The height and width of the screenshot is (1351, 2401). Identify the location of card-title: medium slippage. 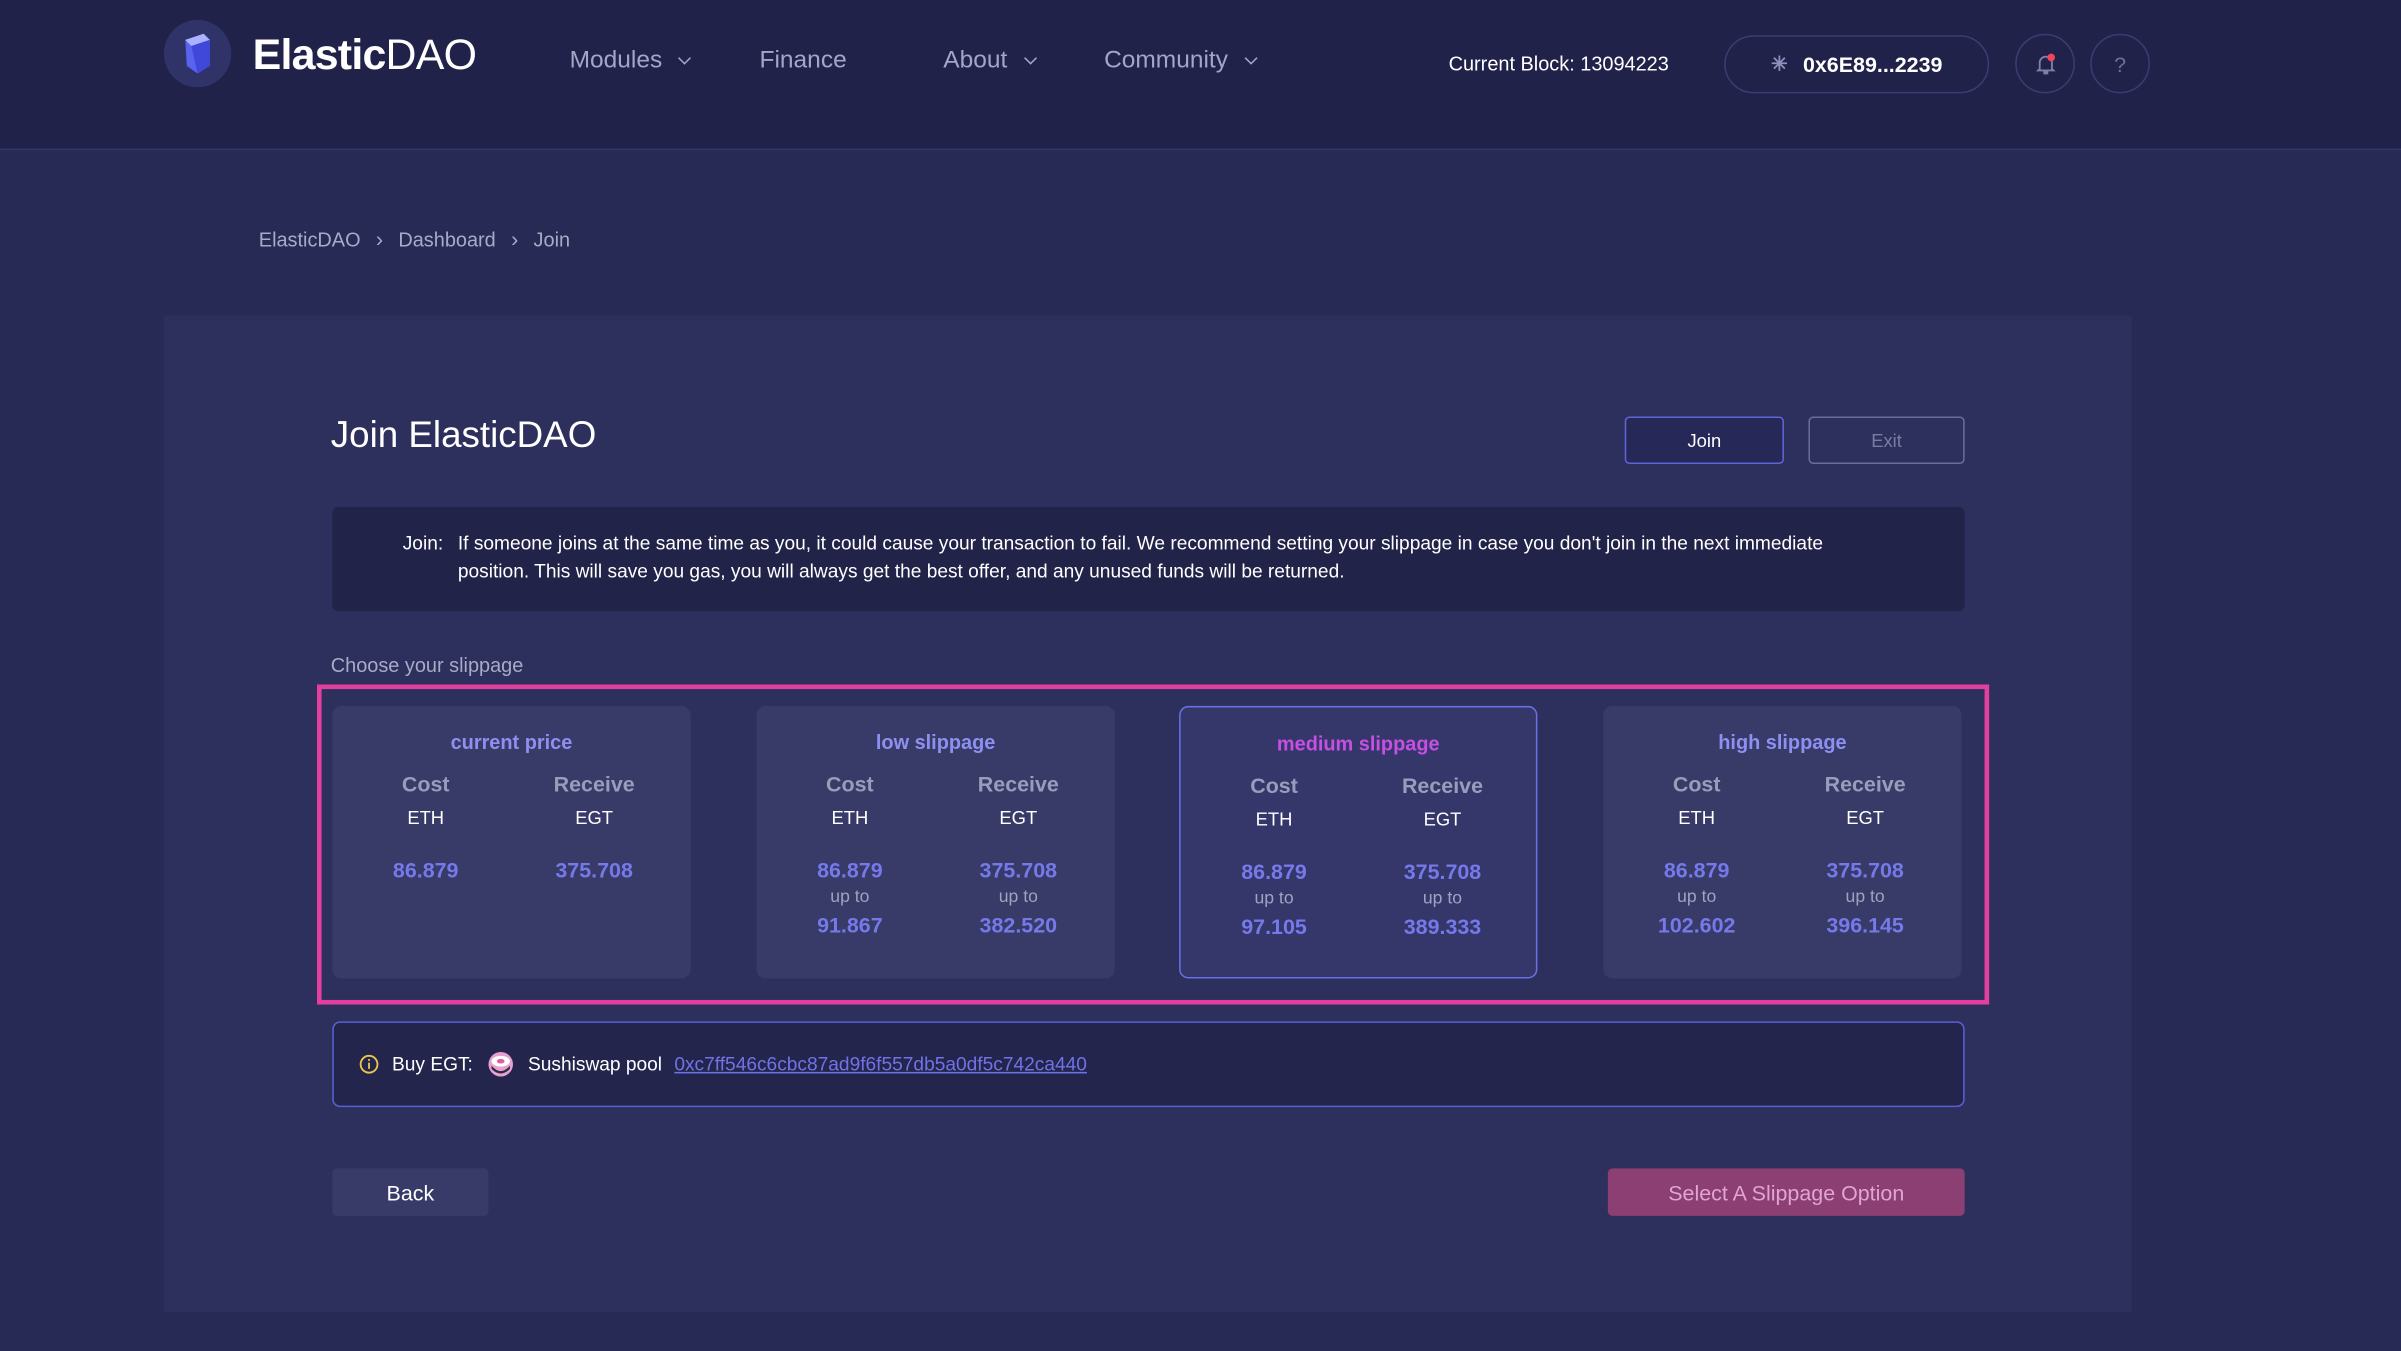
(1358, 743).